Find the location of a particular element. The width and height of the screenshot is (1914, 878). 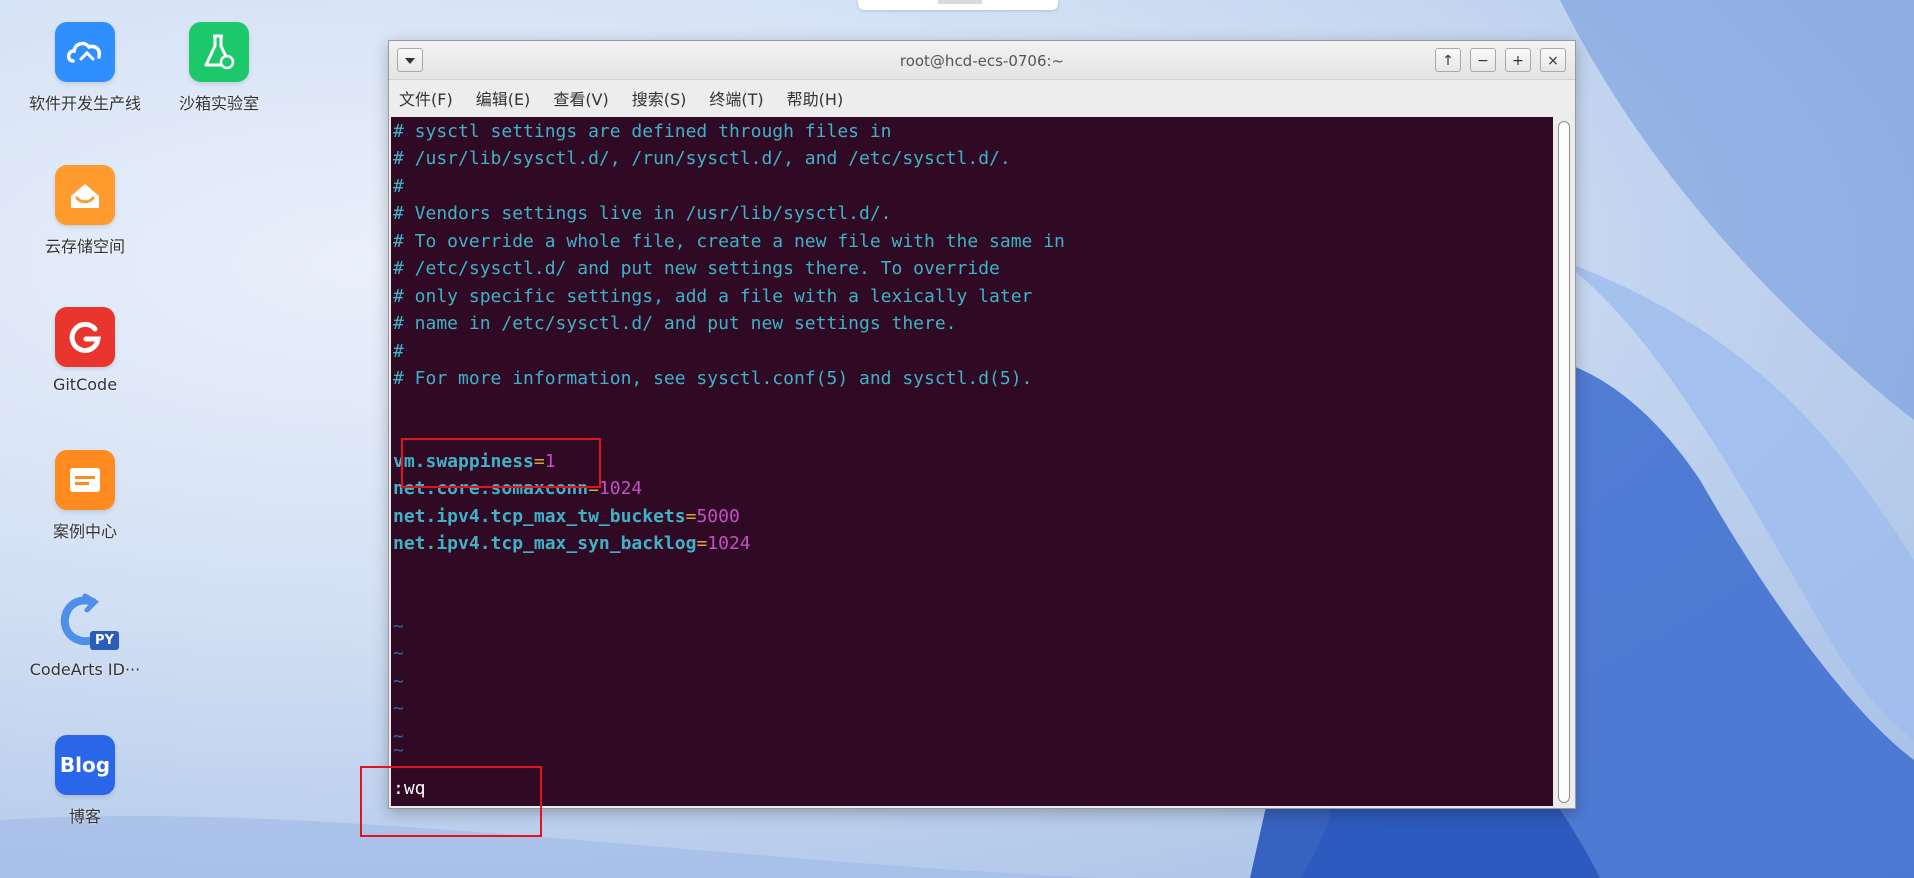

desktop-icon-label: 博客 is located at coordinates (84, 816).